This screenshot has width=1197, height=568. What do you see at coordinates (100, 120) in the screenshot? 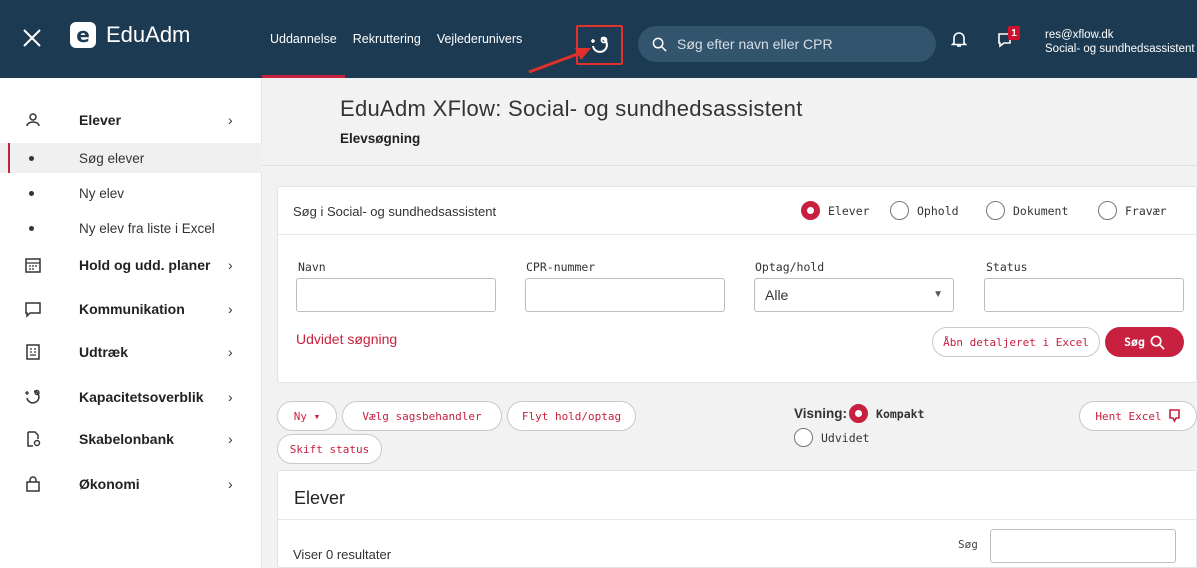
I see `sidebar-item-label: Elever` at bounding box center [100, 120].